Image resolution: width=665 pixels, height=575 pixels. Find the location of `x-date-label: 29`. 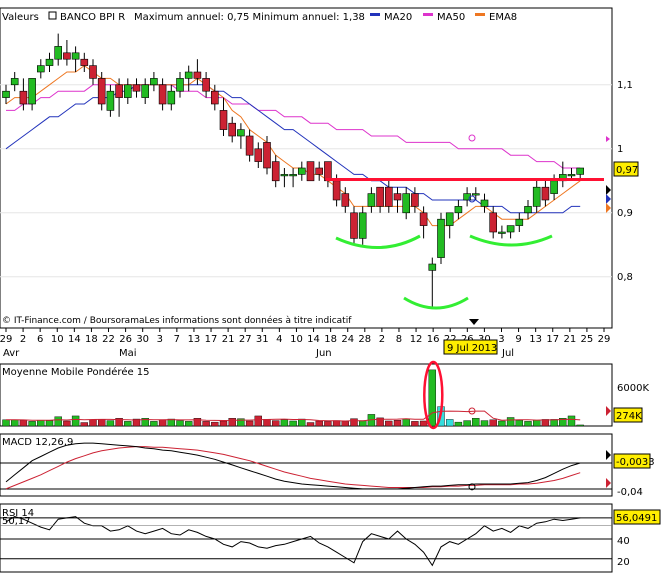

x-date-label: 29 is located at coordinates (604, 339).